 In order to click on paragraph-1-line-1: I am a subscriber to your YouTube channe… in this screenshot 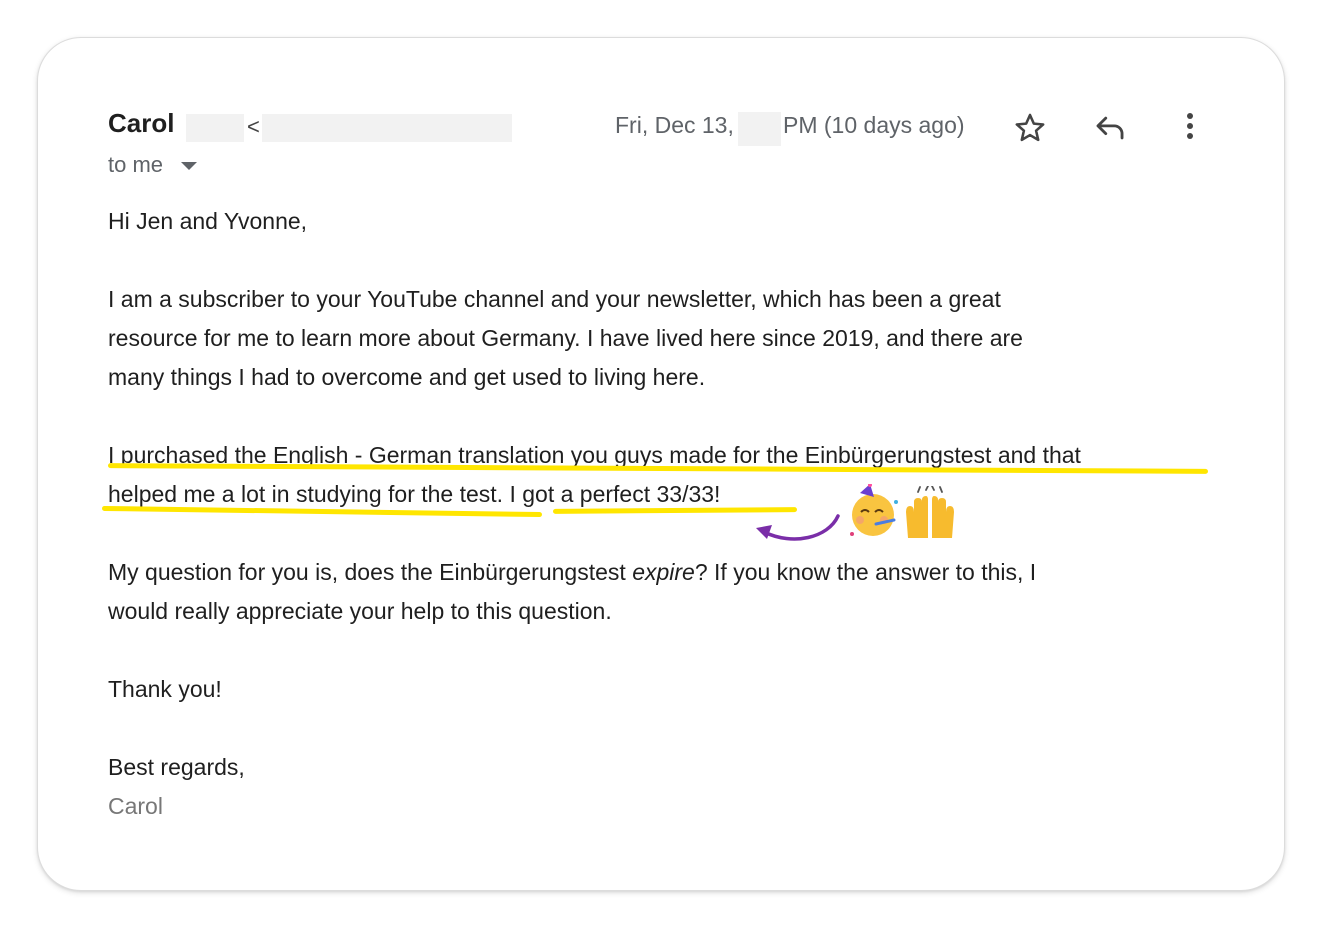, I will do `click(554, 299)`.